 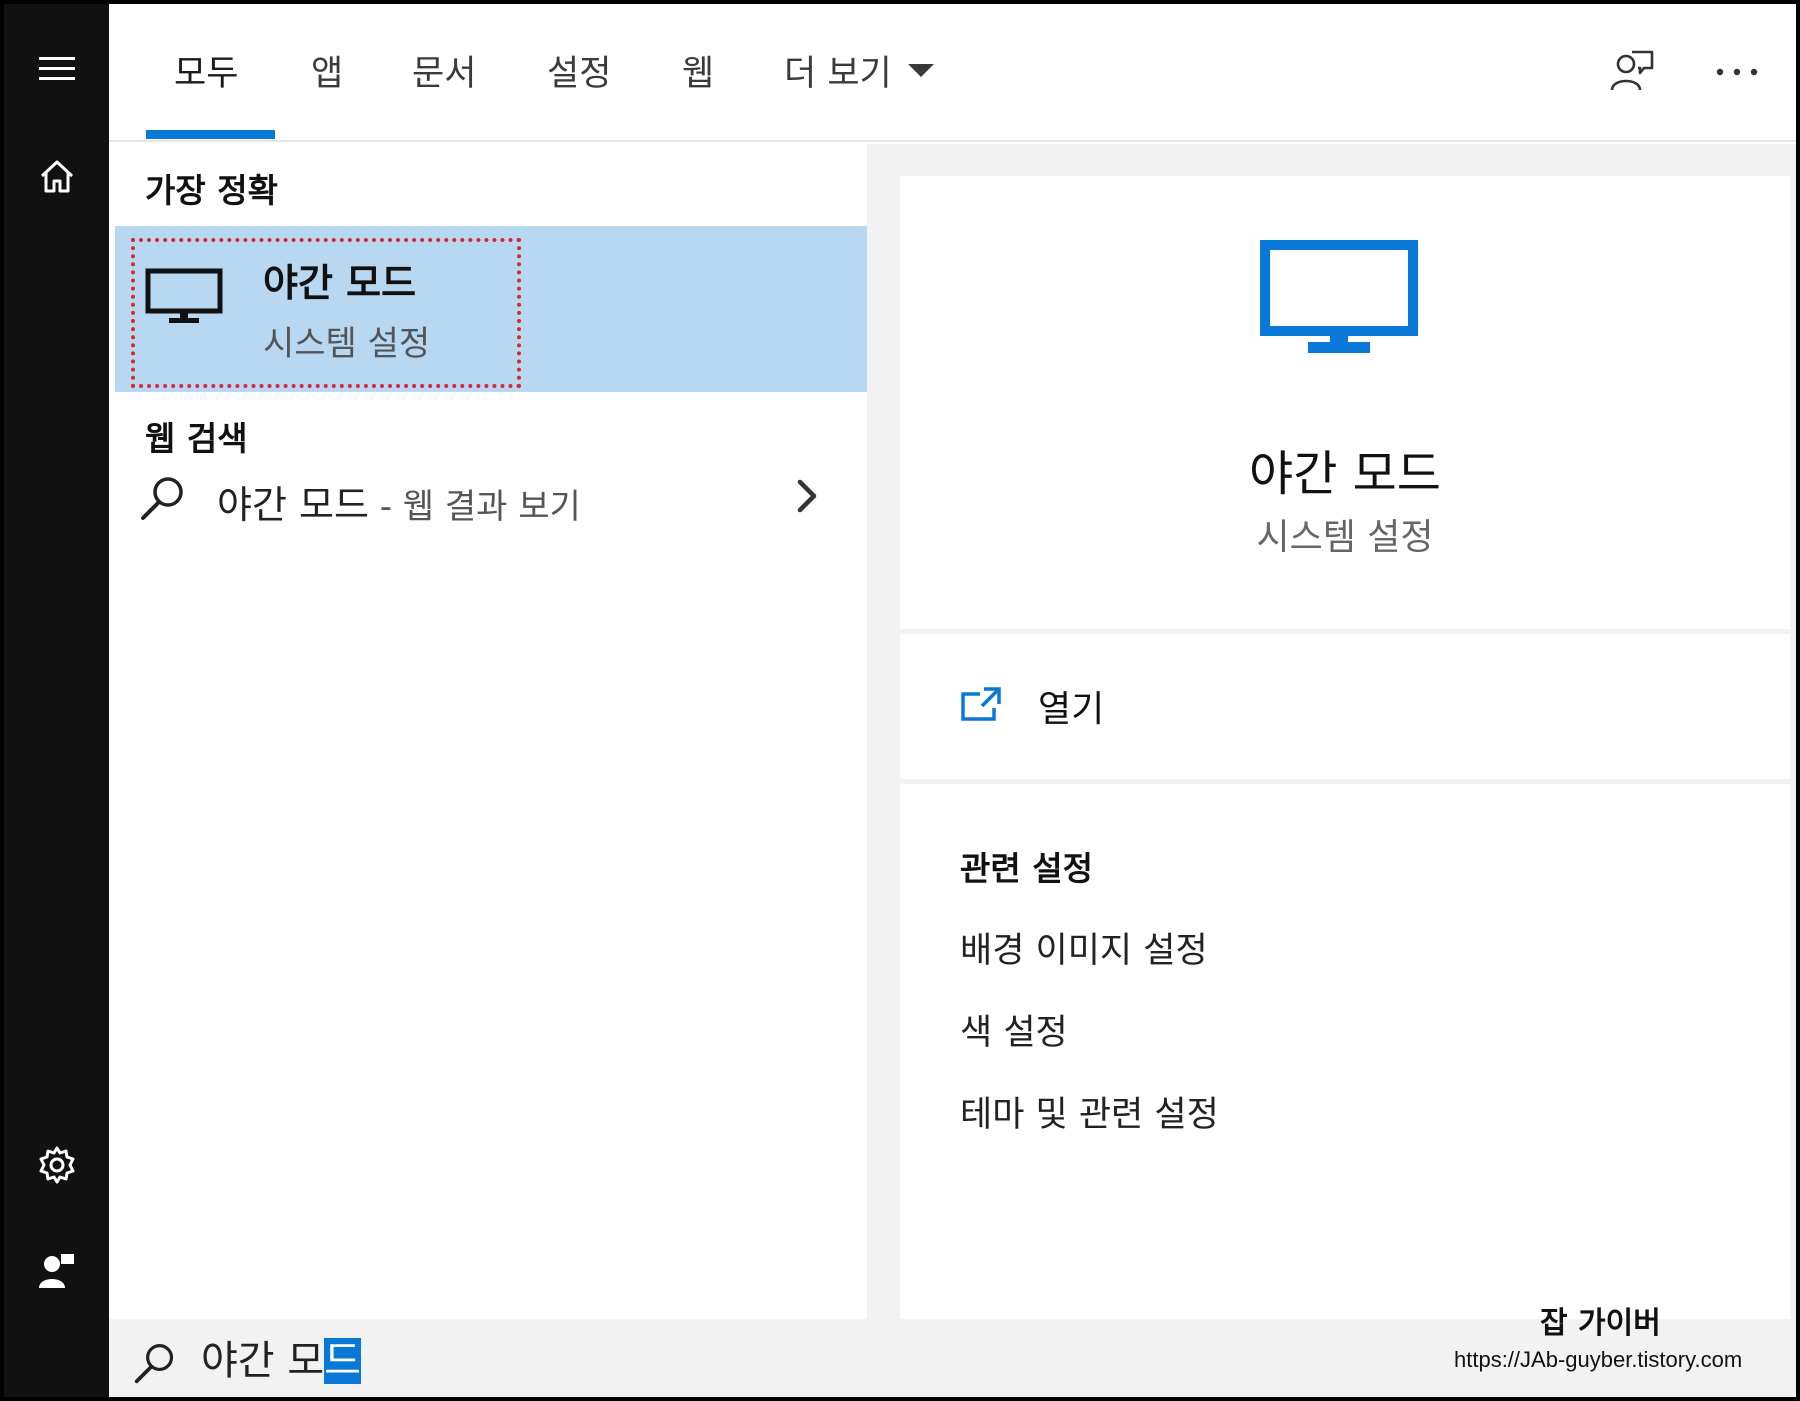 What do you see at coordinates (1014, 1029) in the screenshot?
I see `related-link-colors: 색 설정` at bounding box center [1014, 1029].